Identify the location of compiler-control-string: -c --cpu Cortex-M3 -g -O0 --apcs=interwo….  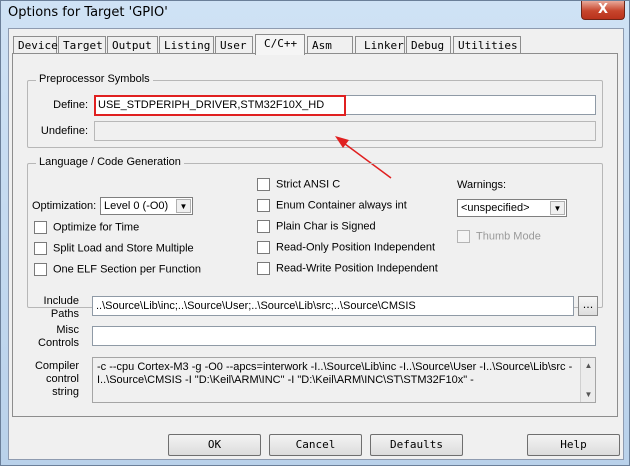
(344, 380).